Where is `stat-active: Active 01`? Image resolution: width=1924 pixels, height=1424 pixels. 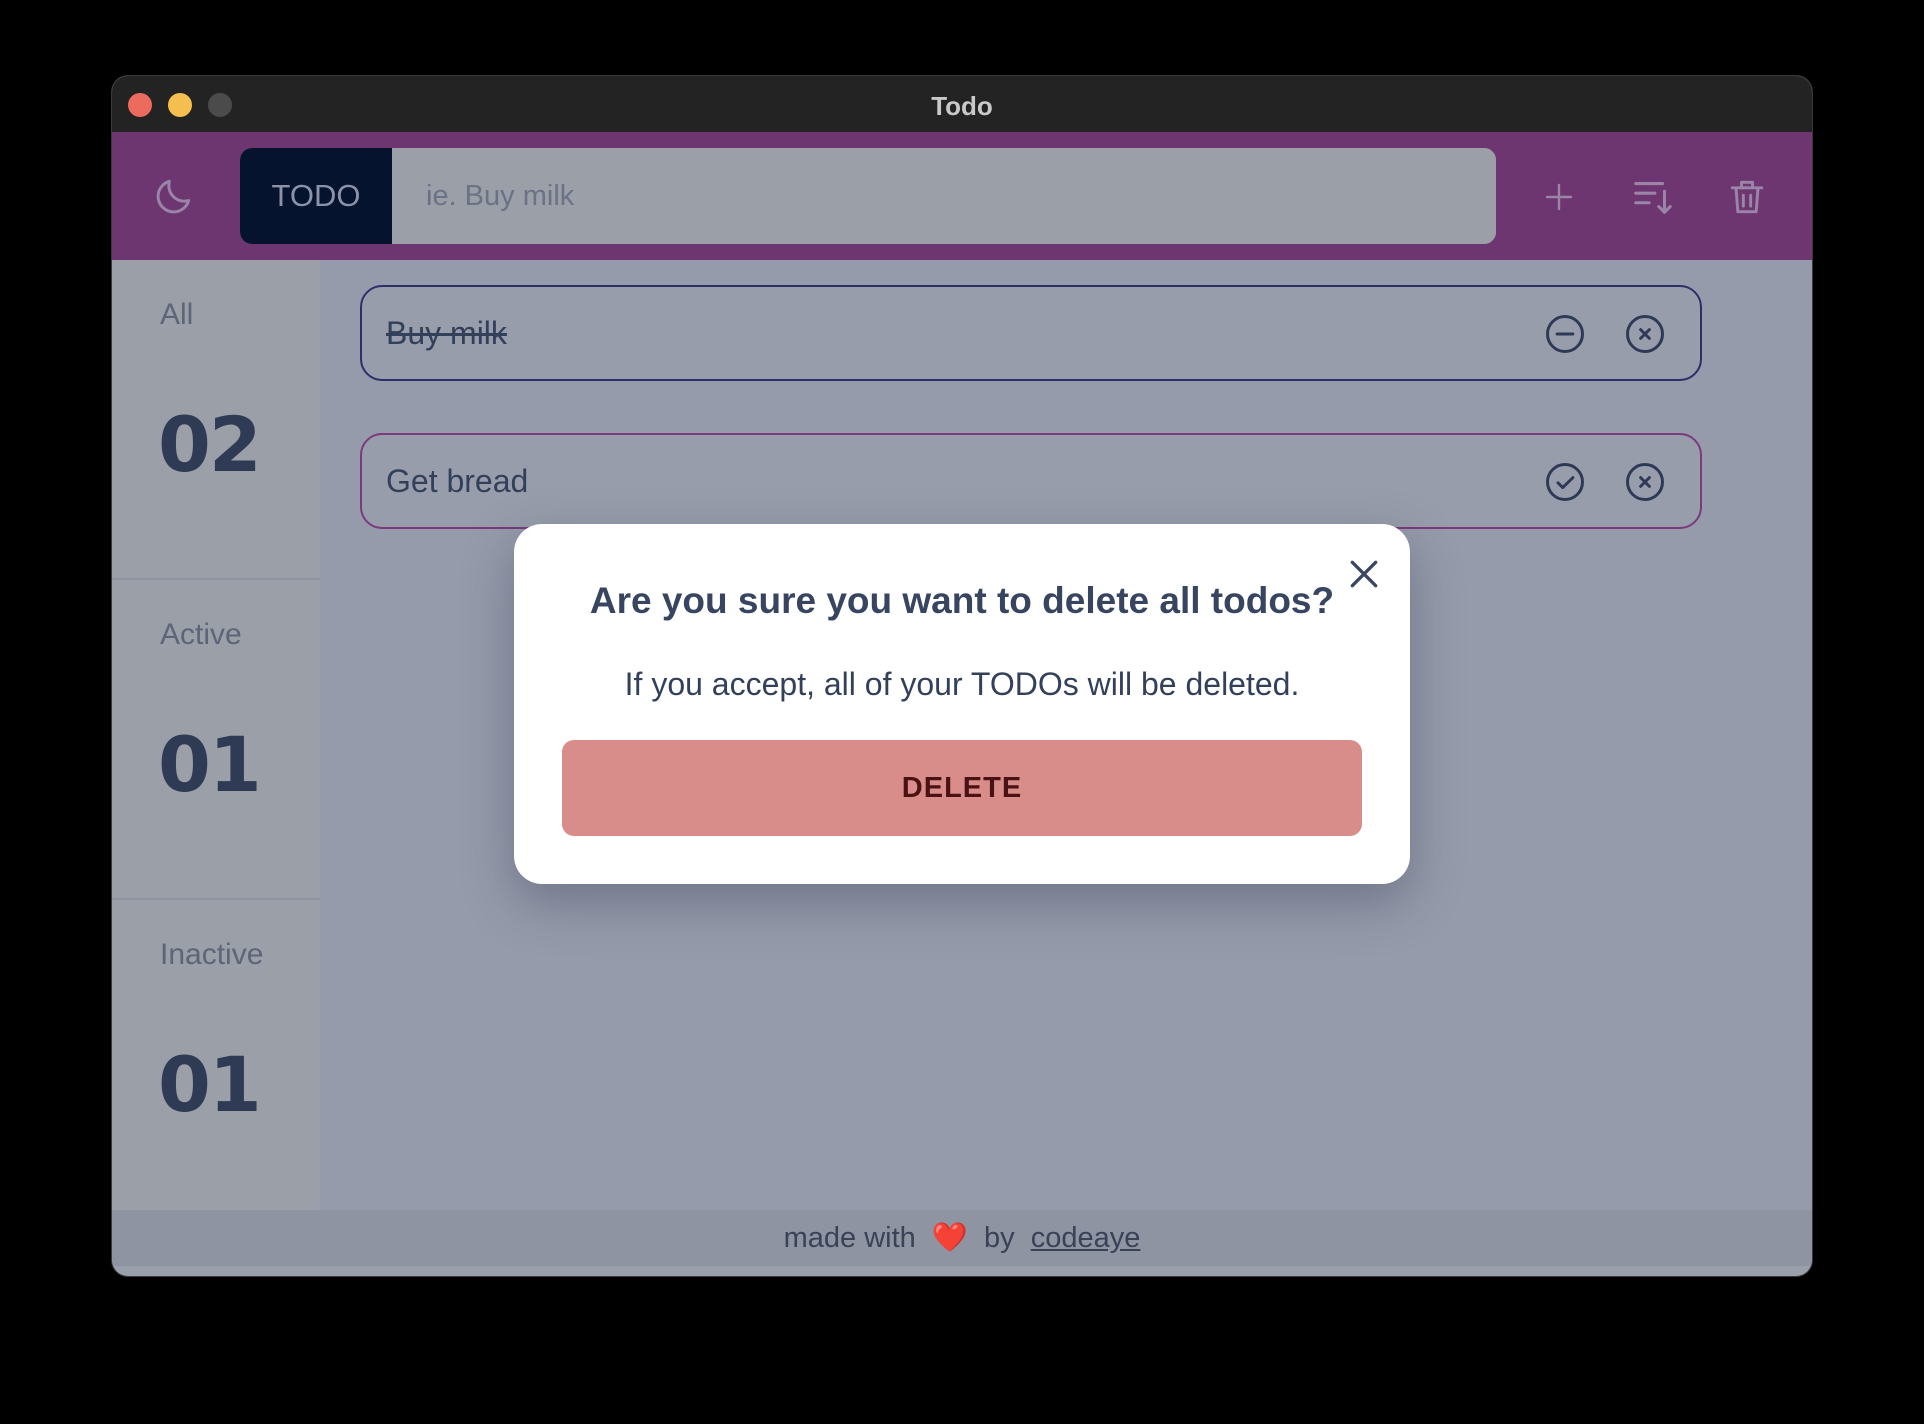
stat-active: Active 01 is located at coordinates (216, 738).